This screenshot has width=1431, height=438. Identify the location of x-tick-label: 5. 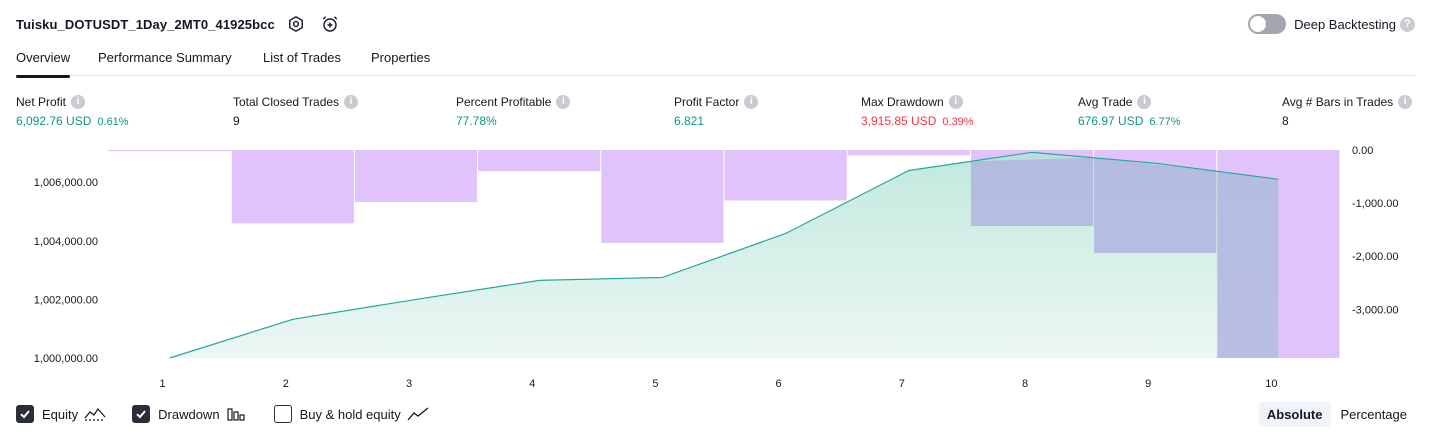
(655, 384).